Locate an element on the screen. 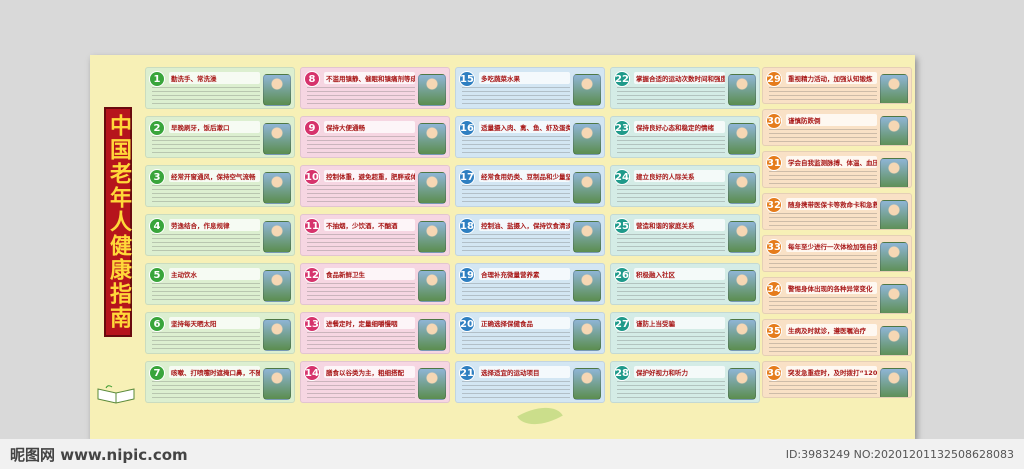 Image resolution: width=1024 pixels, height=469 pixels. guide-card: 1 勤洗手、常洗澡 is located at coordinates (220, 88).